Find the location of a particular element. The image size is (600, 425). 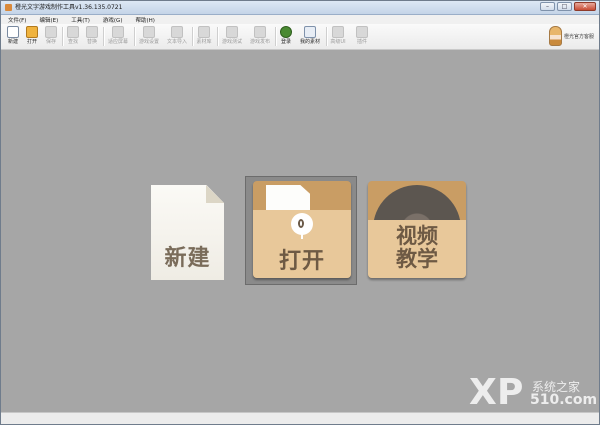

find-button: 查找 is located at coordinates (73, 36).